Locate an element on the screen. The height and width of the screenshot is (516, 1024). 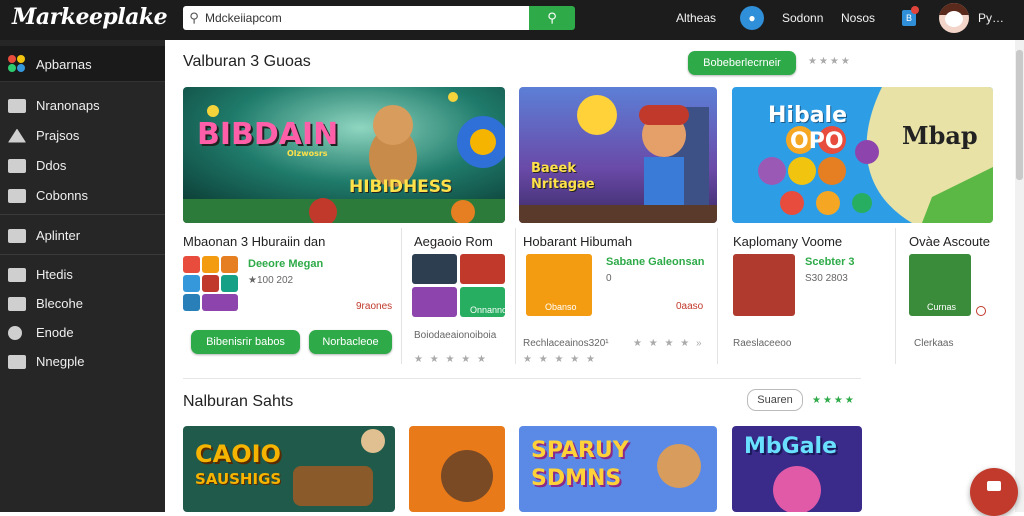
avatar-face is located at coordinates (954, 19).